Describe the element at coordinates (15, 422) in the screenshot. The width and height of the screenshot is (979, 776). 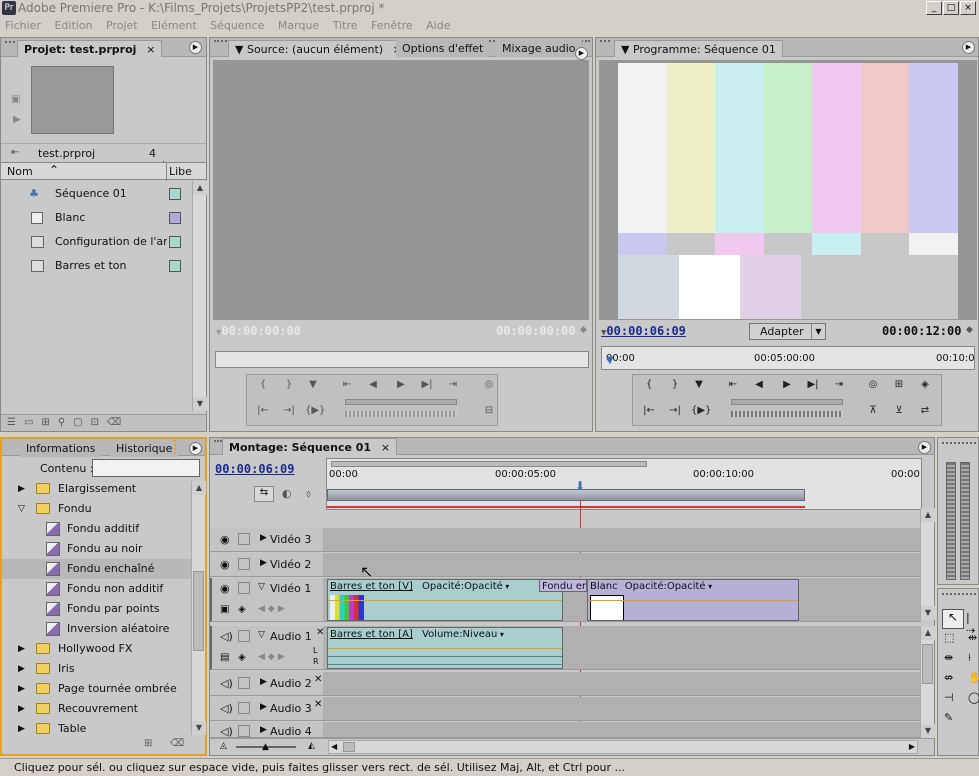
I see `list-view-icon: ☰` at that location.